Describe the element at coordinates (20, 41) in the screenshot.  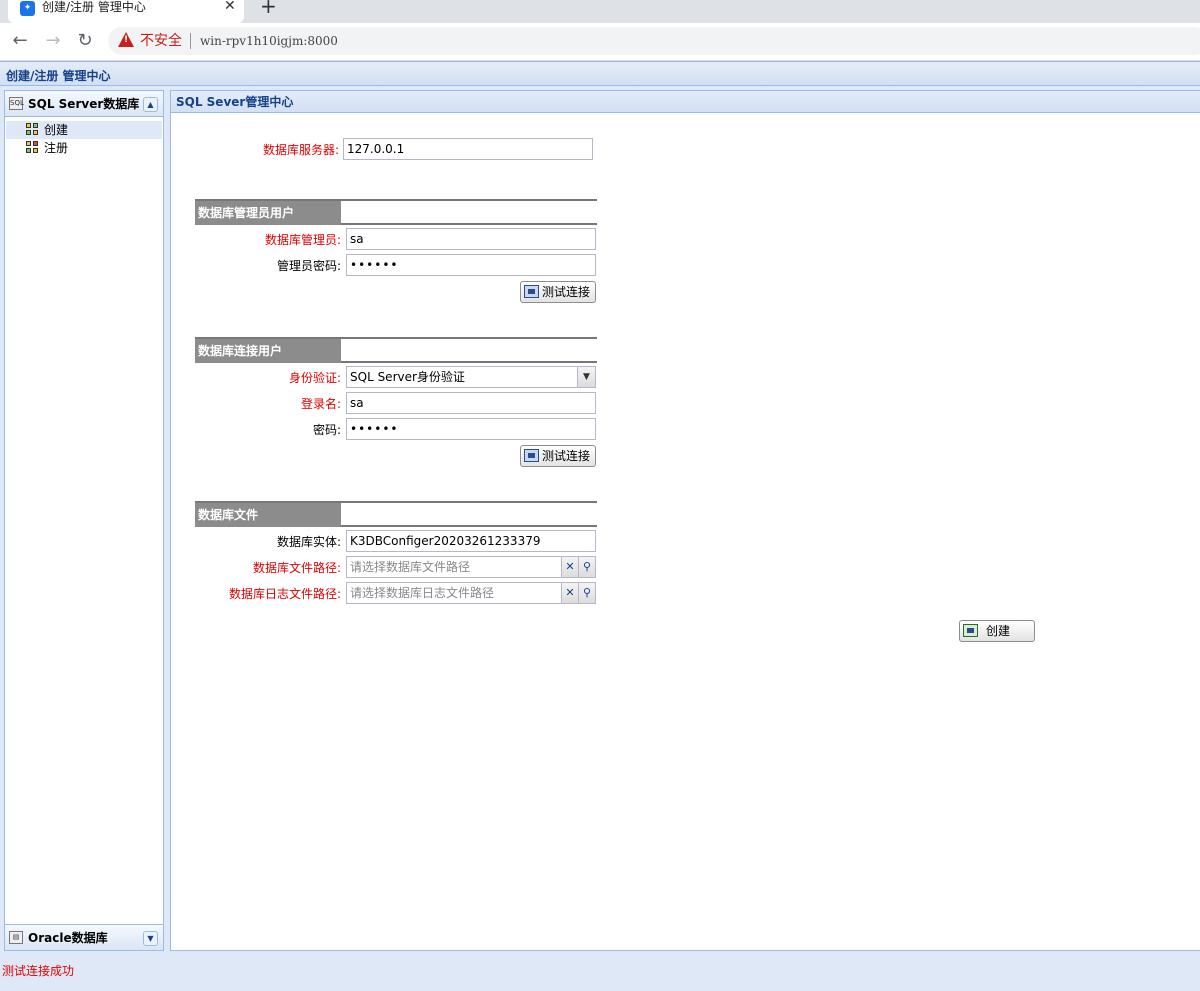
I see `back-arrow-icon: ←` at that location.